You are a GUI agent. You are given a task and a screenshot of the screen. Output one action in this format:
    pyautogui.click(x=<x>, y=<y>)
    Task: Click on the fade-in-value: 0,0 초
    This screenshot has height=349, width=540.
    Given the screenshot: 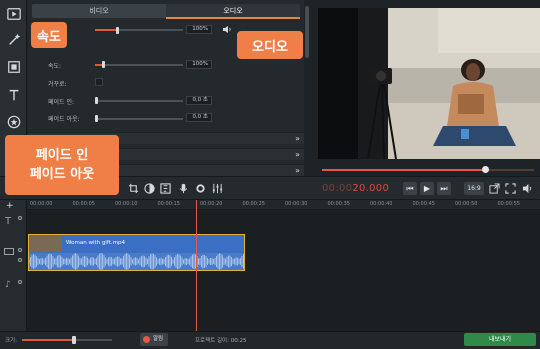 What is the action you would take?
    pyautogui.click(x=199, y=100)
    